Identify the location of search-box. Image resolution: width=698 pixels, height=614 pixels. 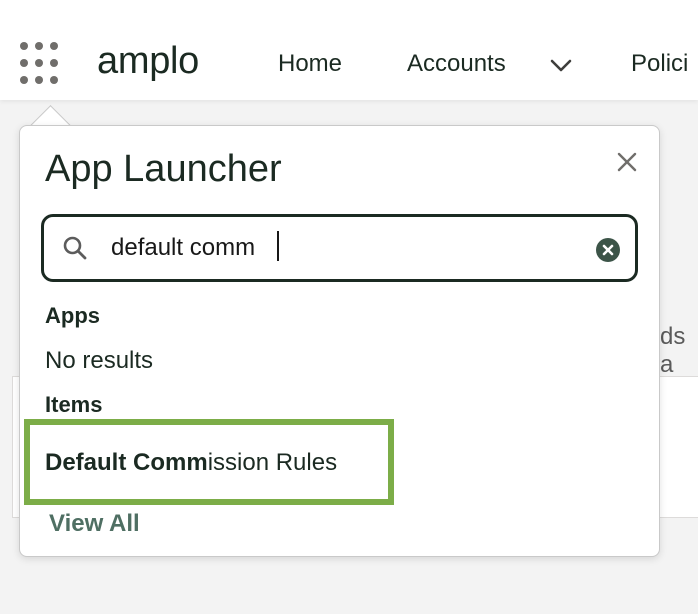
(339, 248).